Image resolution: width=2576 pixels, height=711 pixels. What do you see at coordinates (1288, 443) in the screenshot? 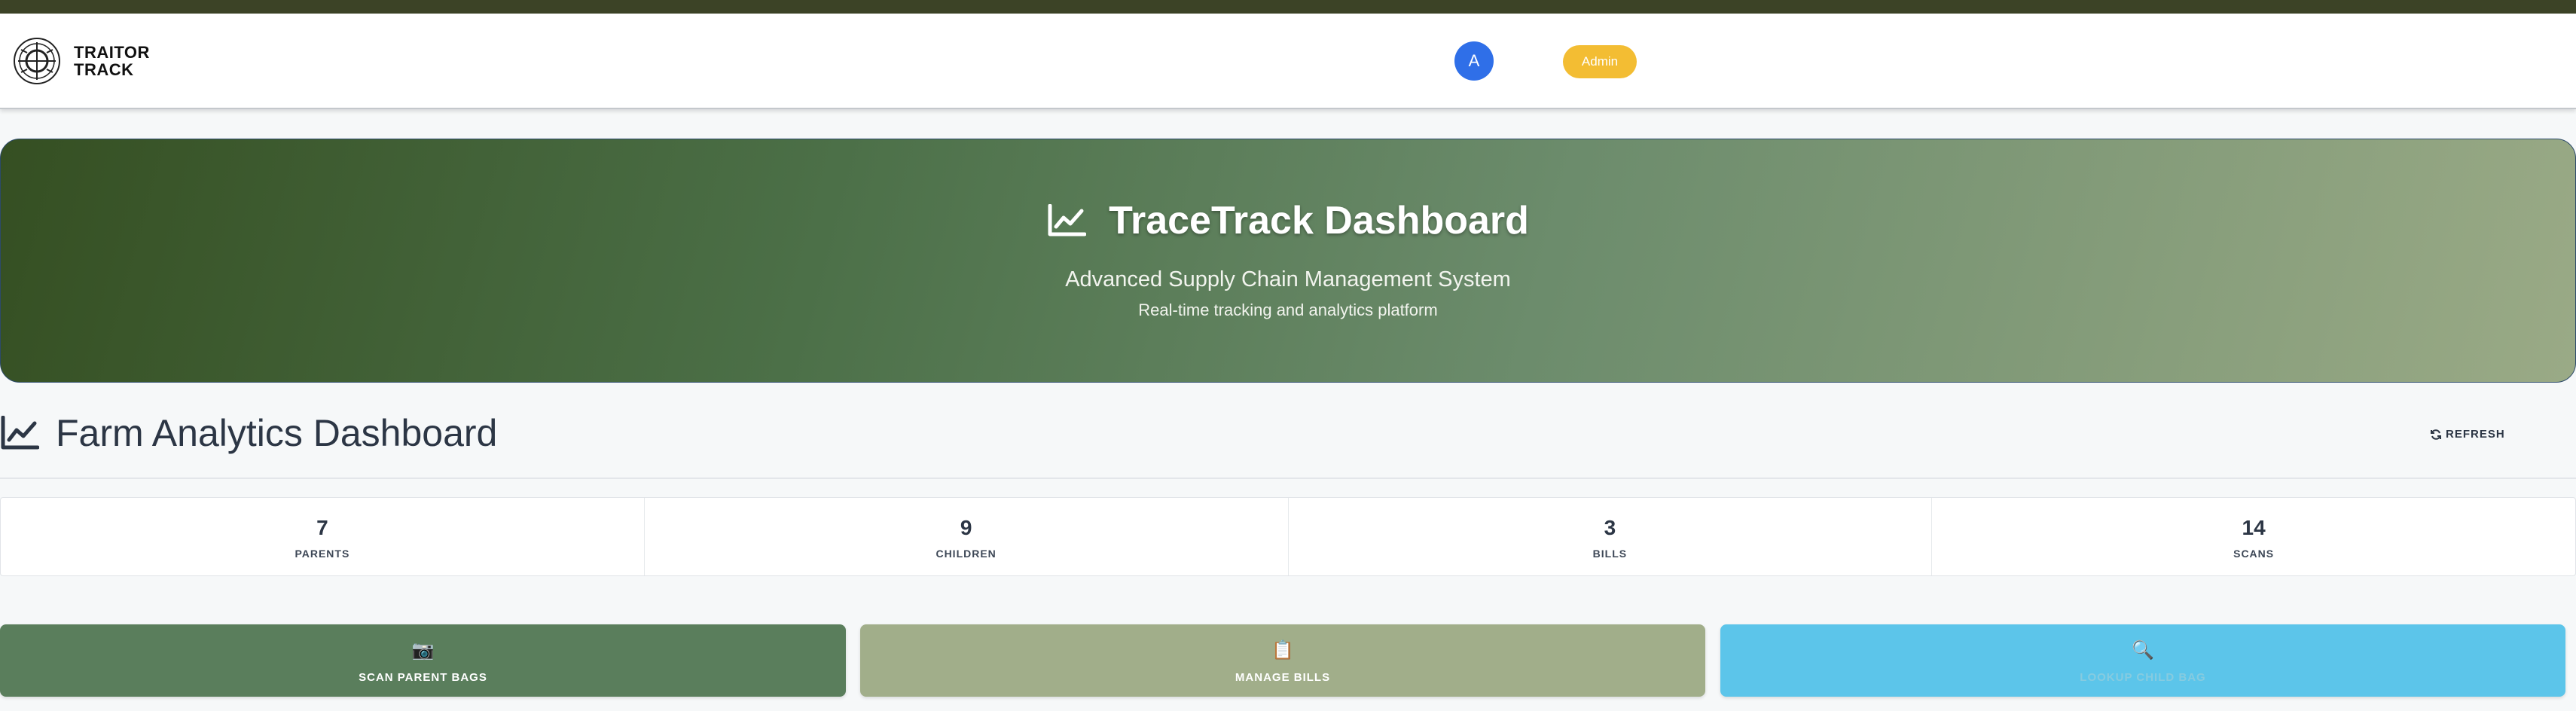
I see `analytics-section-header: Farm Analytics Dashboard REFRESH` at bounding box center [1288, 443].